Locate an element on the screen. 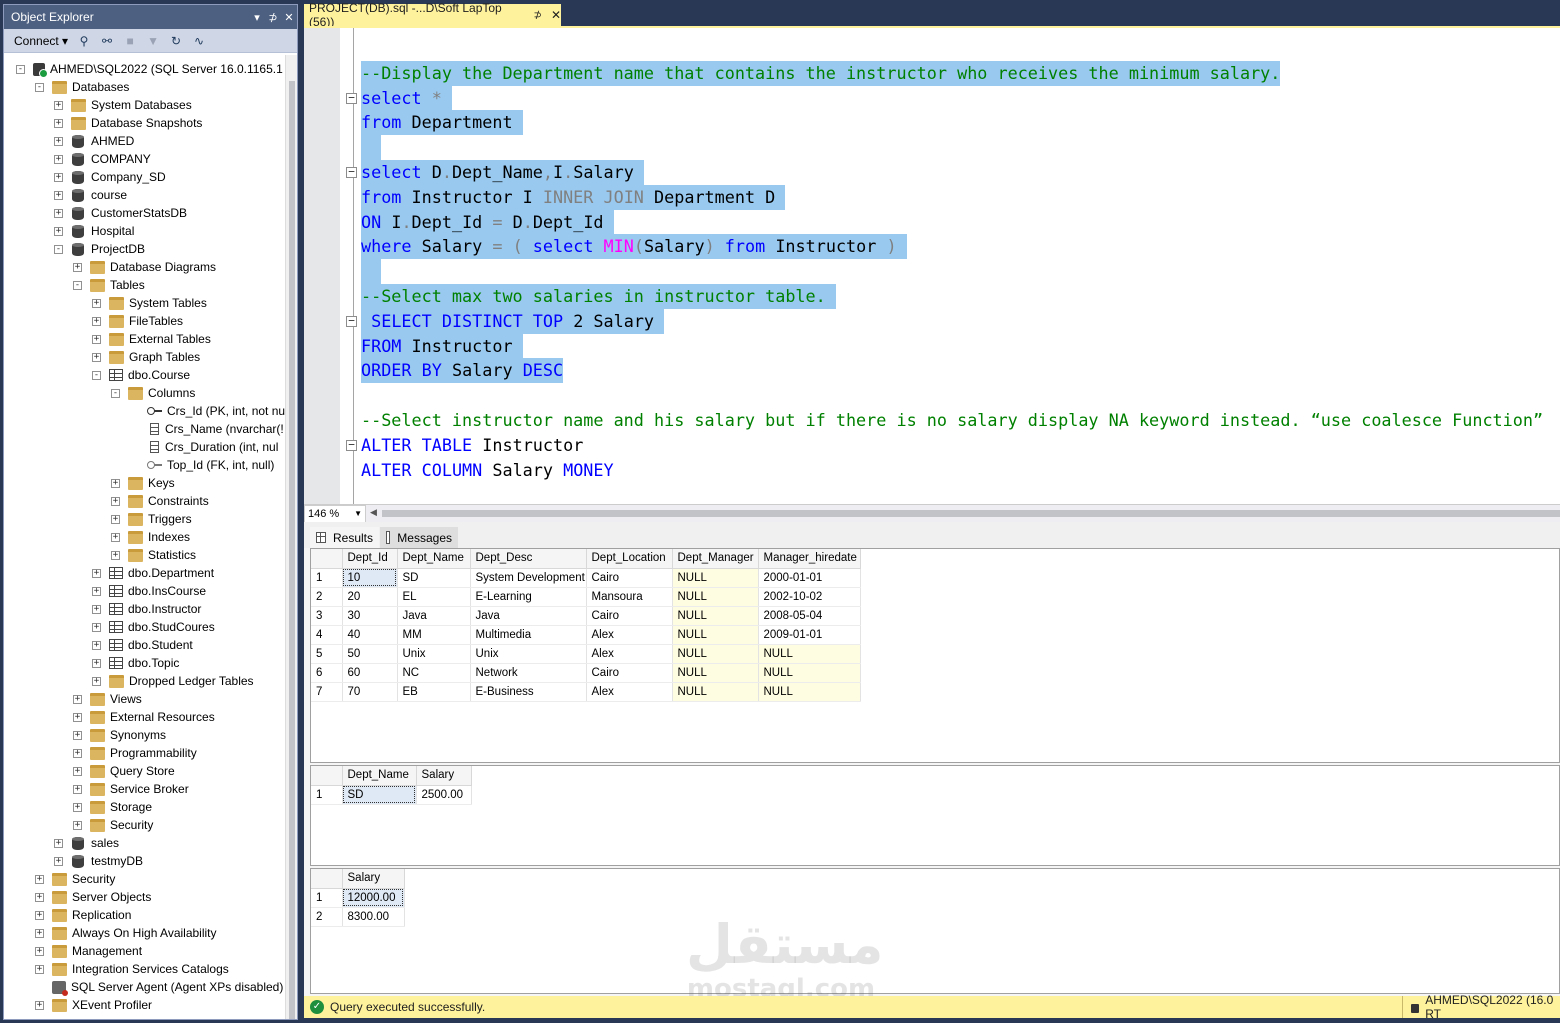  dropdown-icon: ▾ is located at coordinates (257, 17).